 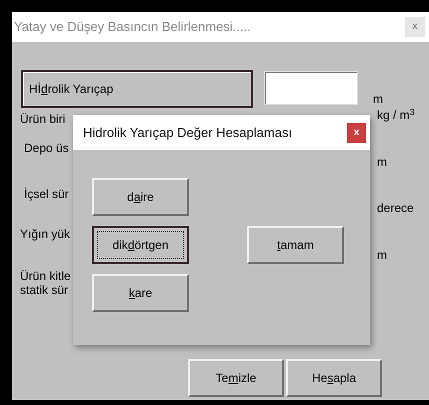 What do you see at coordinates (43, 119) in the screenshot?
I see `field-label: Ürün biri` at bounding box center [43, 119].